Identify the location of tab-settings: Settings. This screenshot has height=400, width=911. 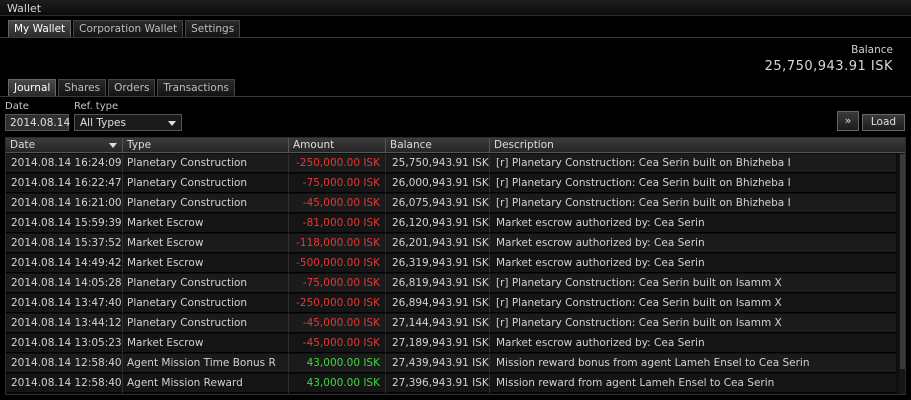
(213, 28).